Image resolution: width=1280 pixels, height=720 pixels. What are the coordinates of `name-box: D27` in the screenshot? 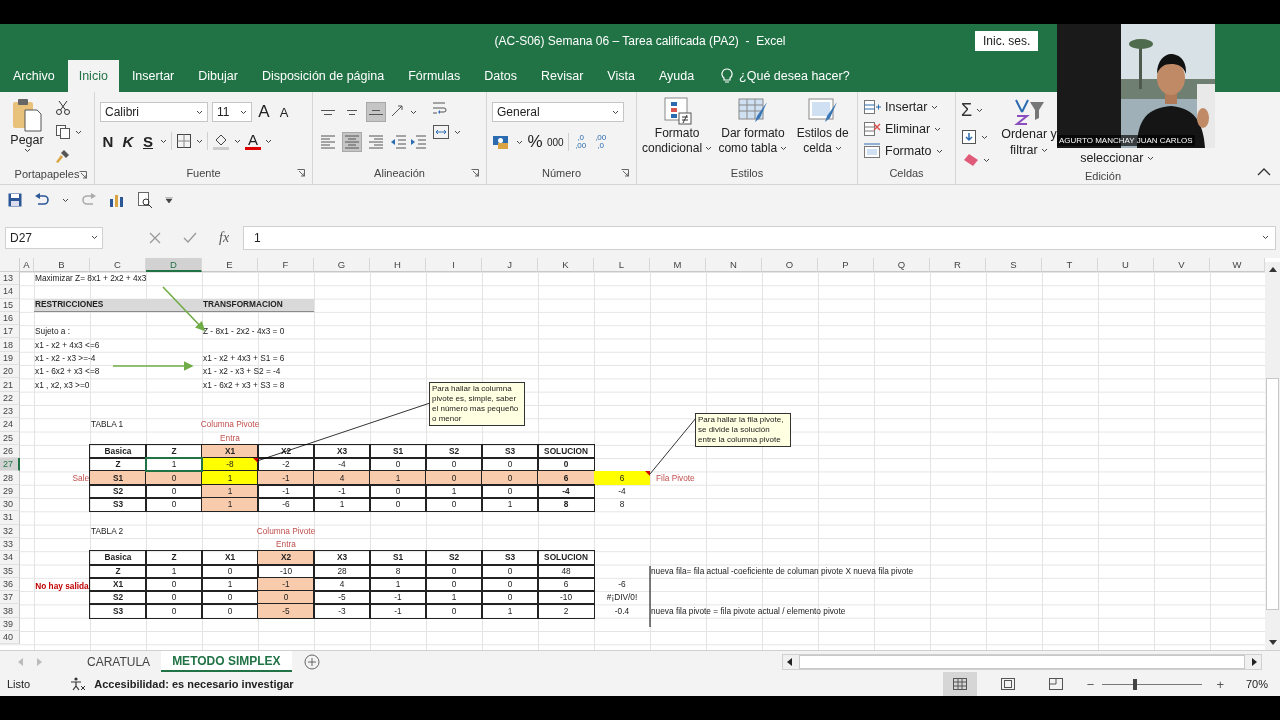 It's located at (54, 237).